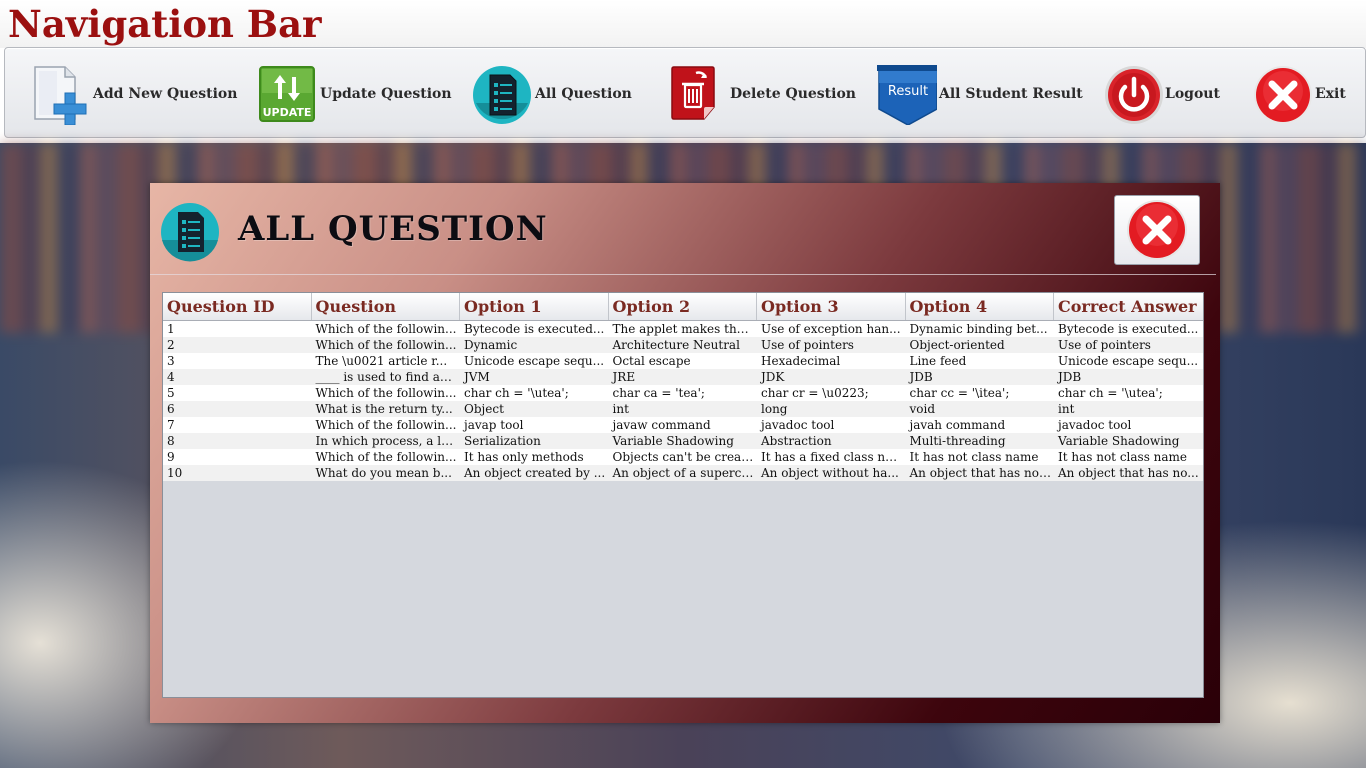 This screenshot has width=1366, height=768. I want to click on table-cell: Dynamic, so click(534, 345).